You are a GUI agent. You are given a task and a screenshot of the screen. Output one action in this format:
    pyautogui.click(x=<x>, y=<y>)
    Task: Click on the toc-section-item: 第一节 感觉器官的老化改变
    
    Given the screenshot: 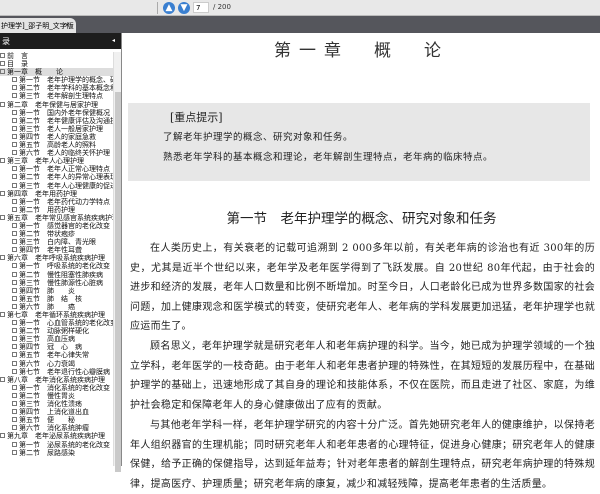 What is the action you would take?
    pyautogui.click(x=56, y=226)
    